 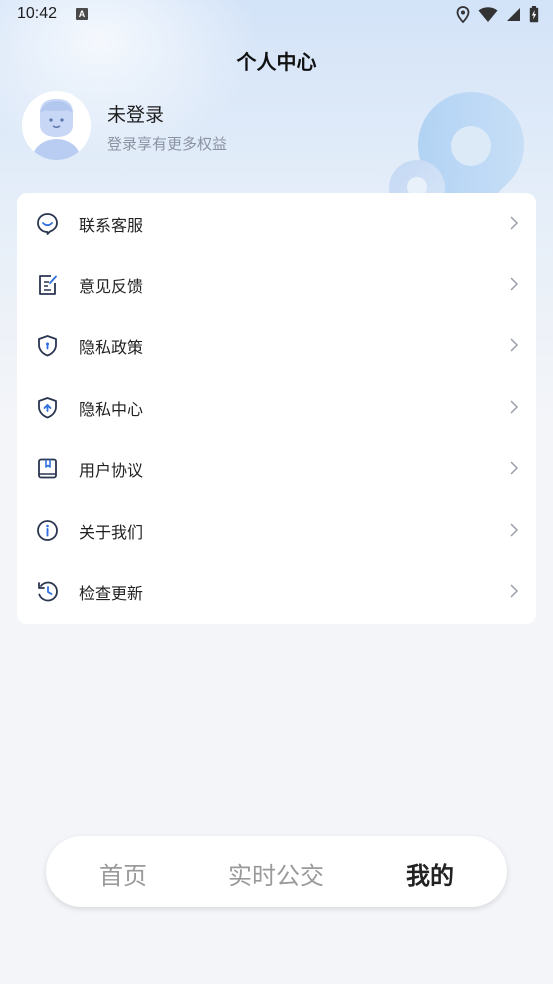 I want to click on decorative-pin-hole, so click(x=471, y=146).